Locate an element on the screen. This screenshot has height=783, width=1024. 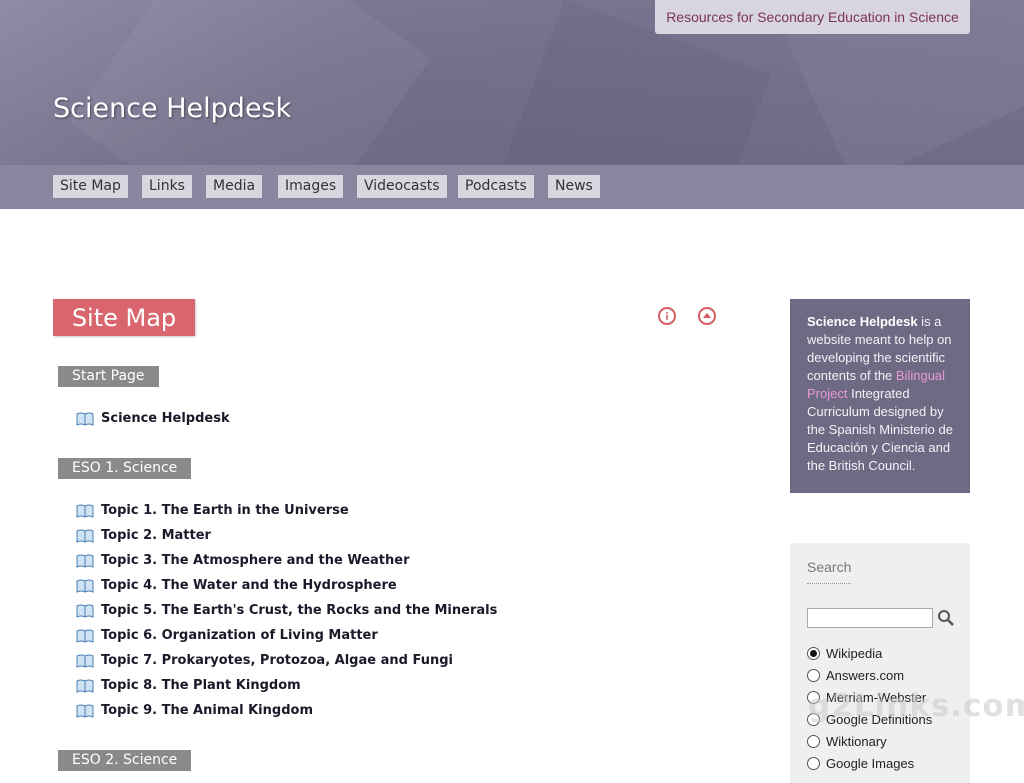
list-item-label: Topic 8. The Plant Kingdom is located at coordinates (201, 685).